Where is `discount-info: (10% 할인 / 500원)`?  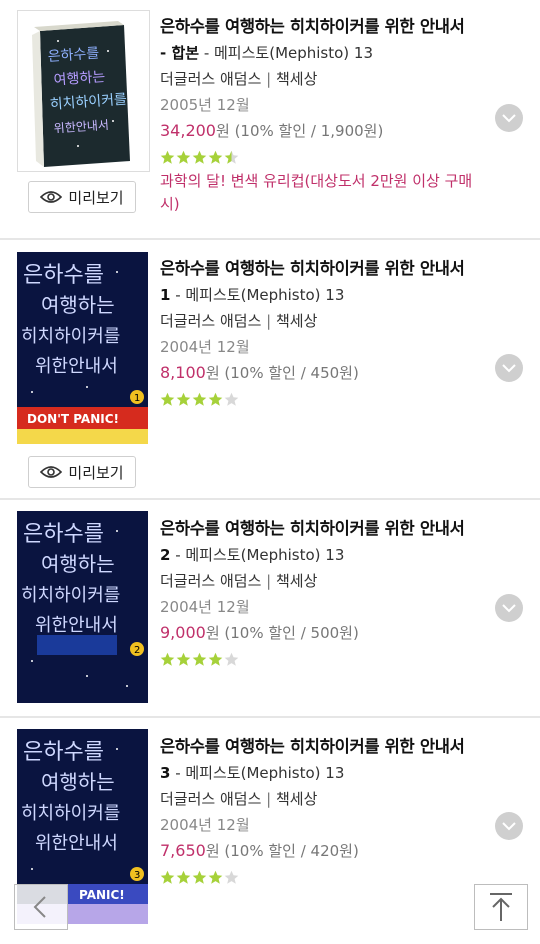 discount-info: (10% 할인 / 500원) is located at coordinates (289, 633).